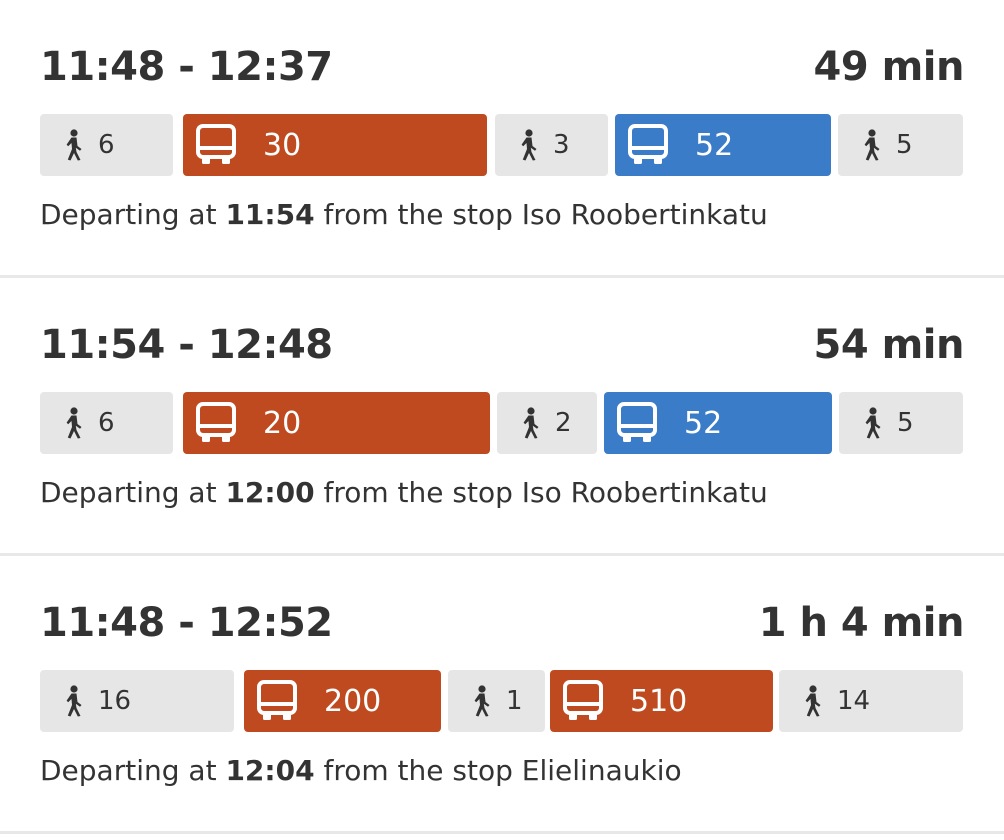 The image size is (1004, 840). Describe the element at coordinates (854, 701) in the screenshot. I see `walk-duration-label: 14` at that location.